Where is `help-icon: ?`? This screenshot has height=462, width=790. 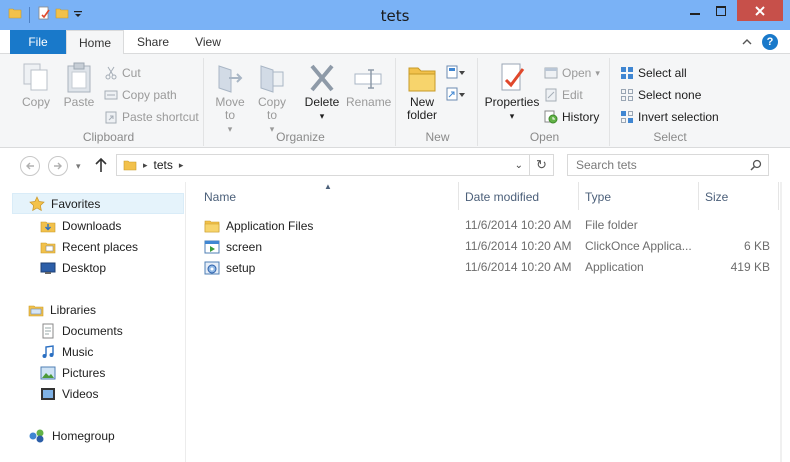 help-icon: ? is located at coordinates (770, 42).